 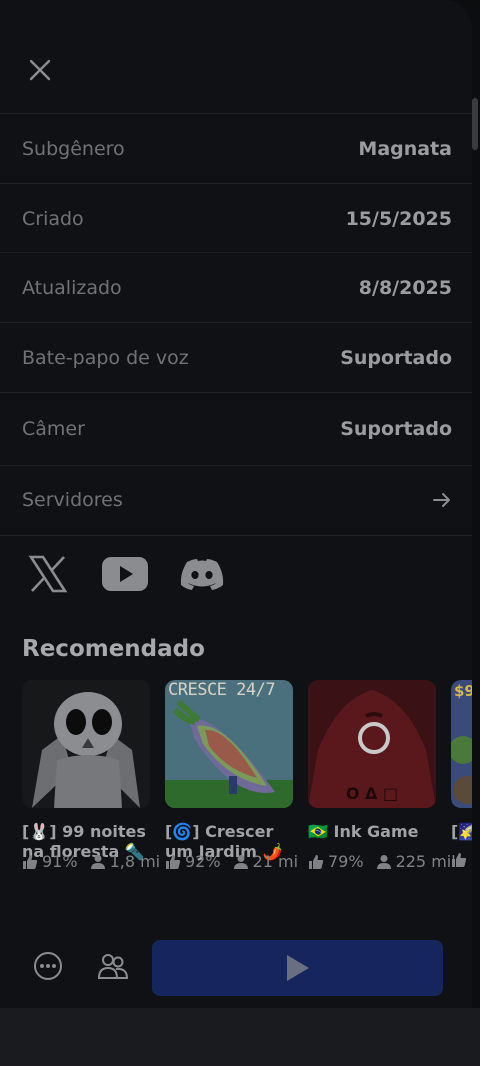 What do you see at coordinates (372, 793) in the screenshot?
I see `thumbnail-text: Ο Δ □` at bounding box center [372, 793].